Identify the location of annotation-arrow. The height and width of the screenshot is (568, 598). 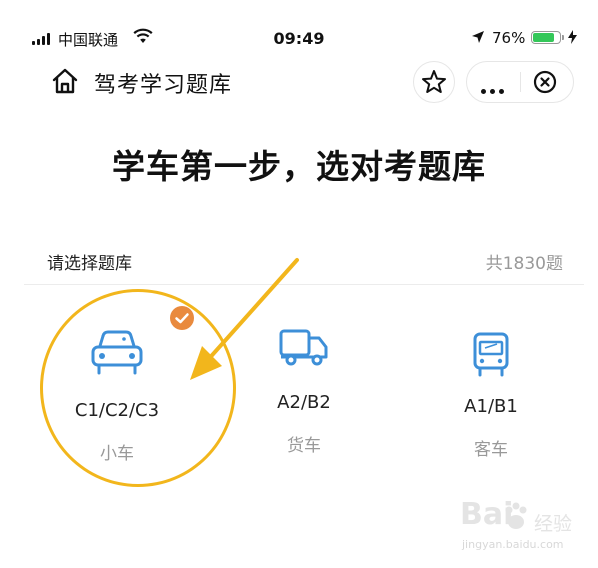
(244, 319).